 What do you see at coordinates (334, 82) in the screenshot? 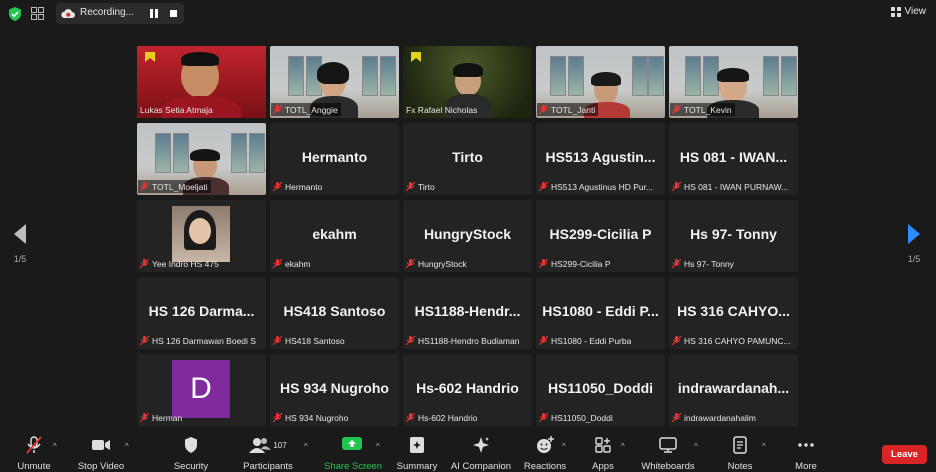
I see `video-tile: TOTL_Anggie` at bounding box center [334, 82].